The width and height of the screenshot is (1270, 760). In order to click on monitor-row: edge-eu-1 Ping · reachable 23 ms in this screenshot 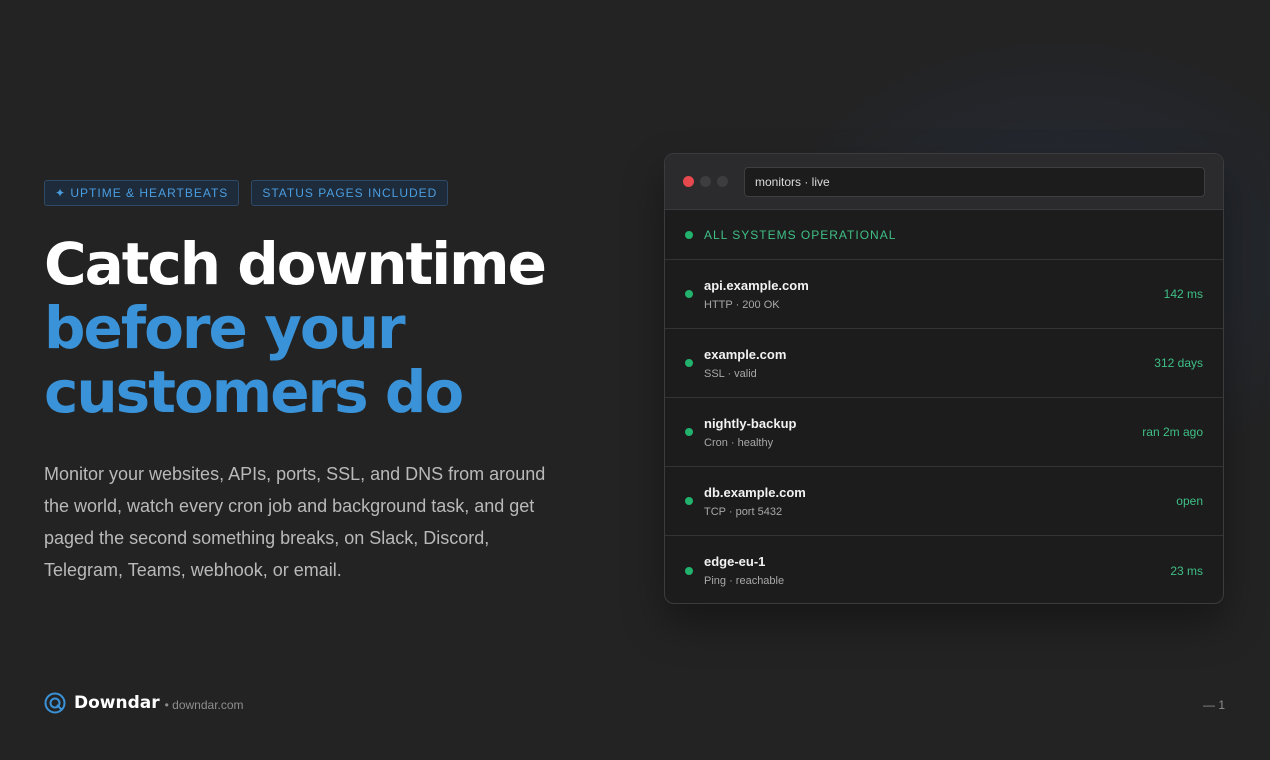, I will do `click(944, 569)`.